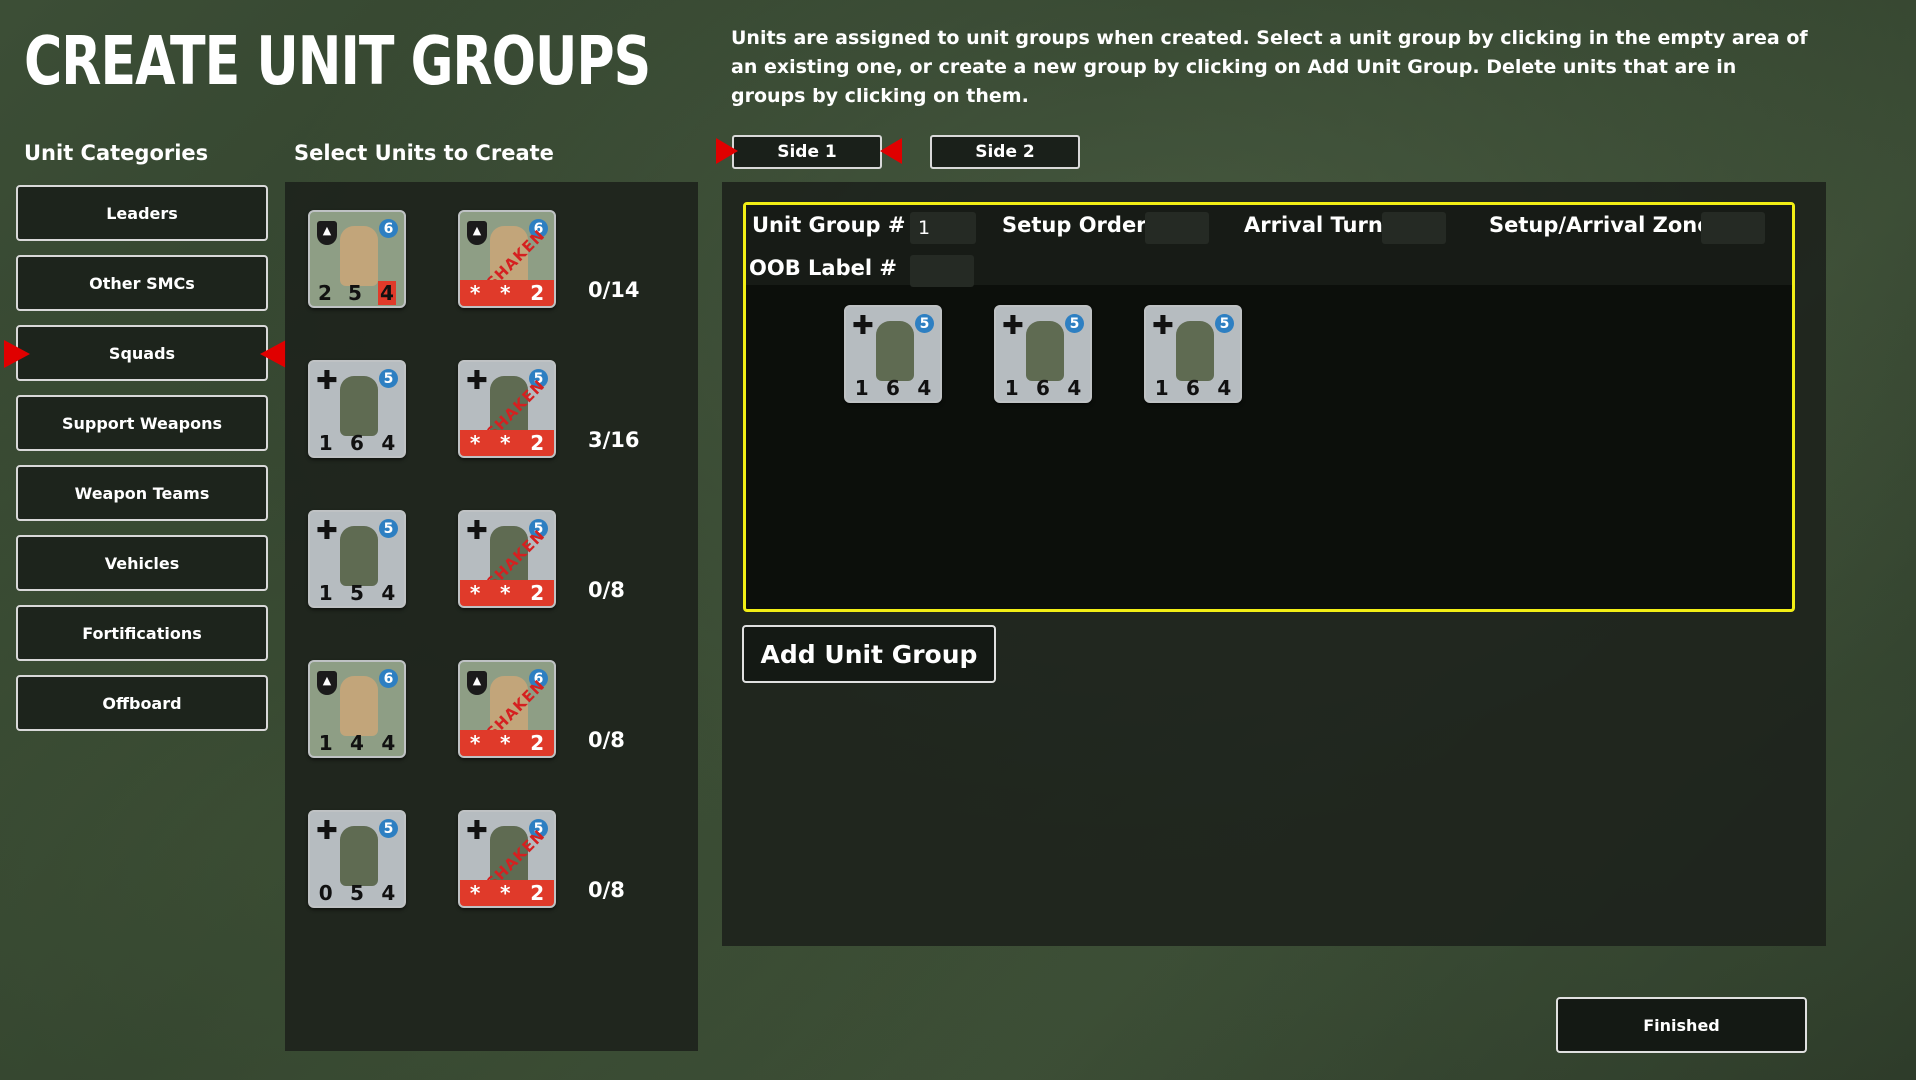 This screenshot has width=1916, height=1080. Describe the element at coordinates (829, 225) in the screenshot. I see `unit-group-number-label: Unit Group #` at that location.